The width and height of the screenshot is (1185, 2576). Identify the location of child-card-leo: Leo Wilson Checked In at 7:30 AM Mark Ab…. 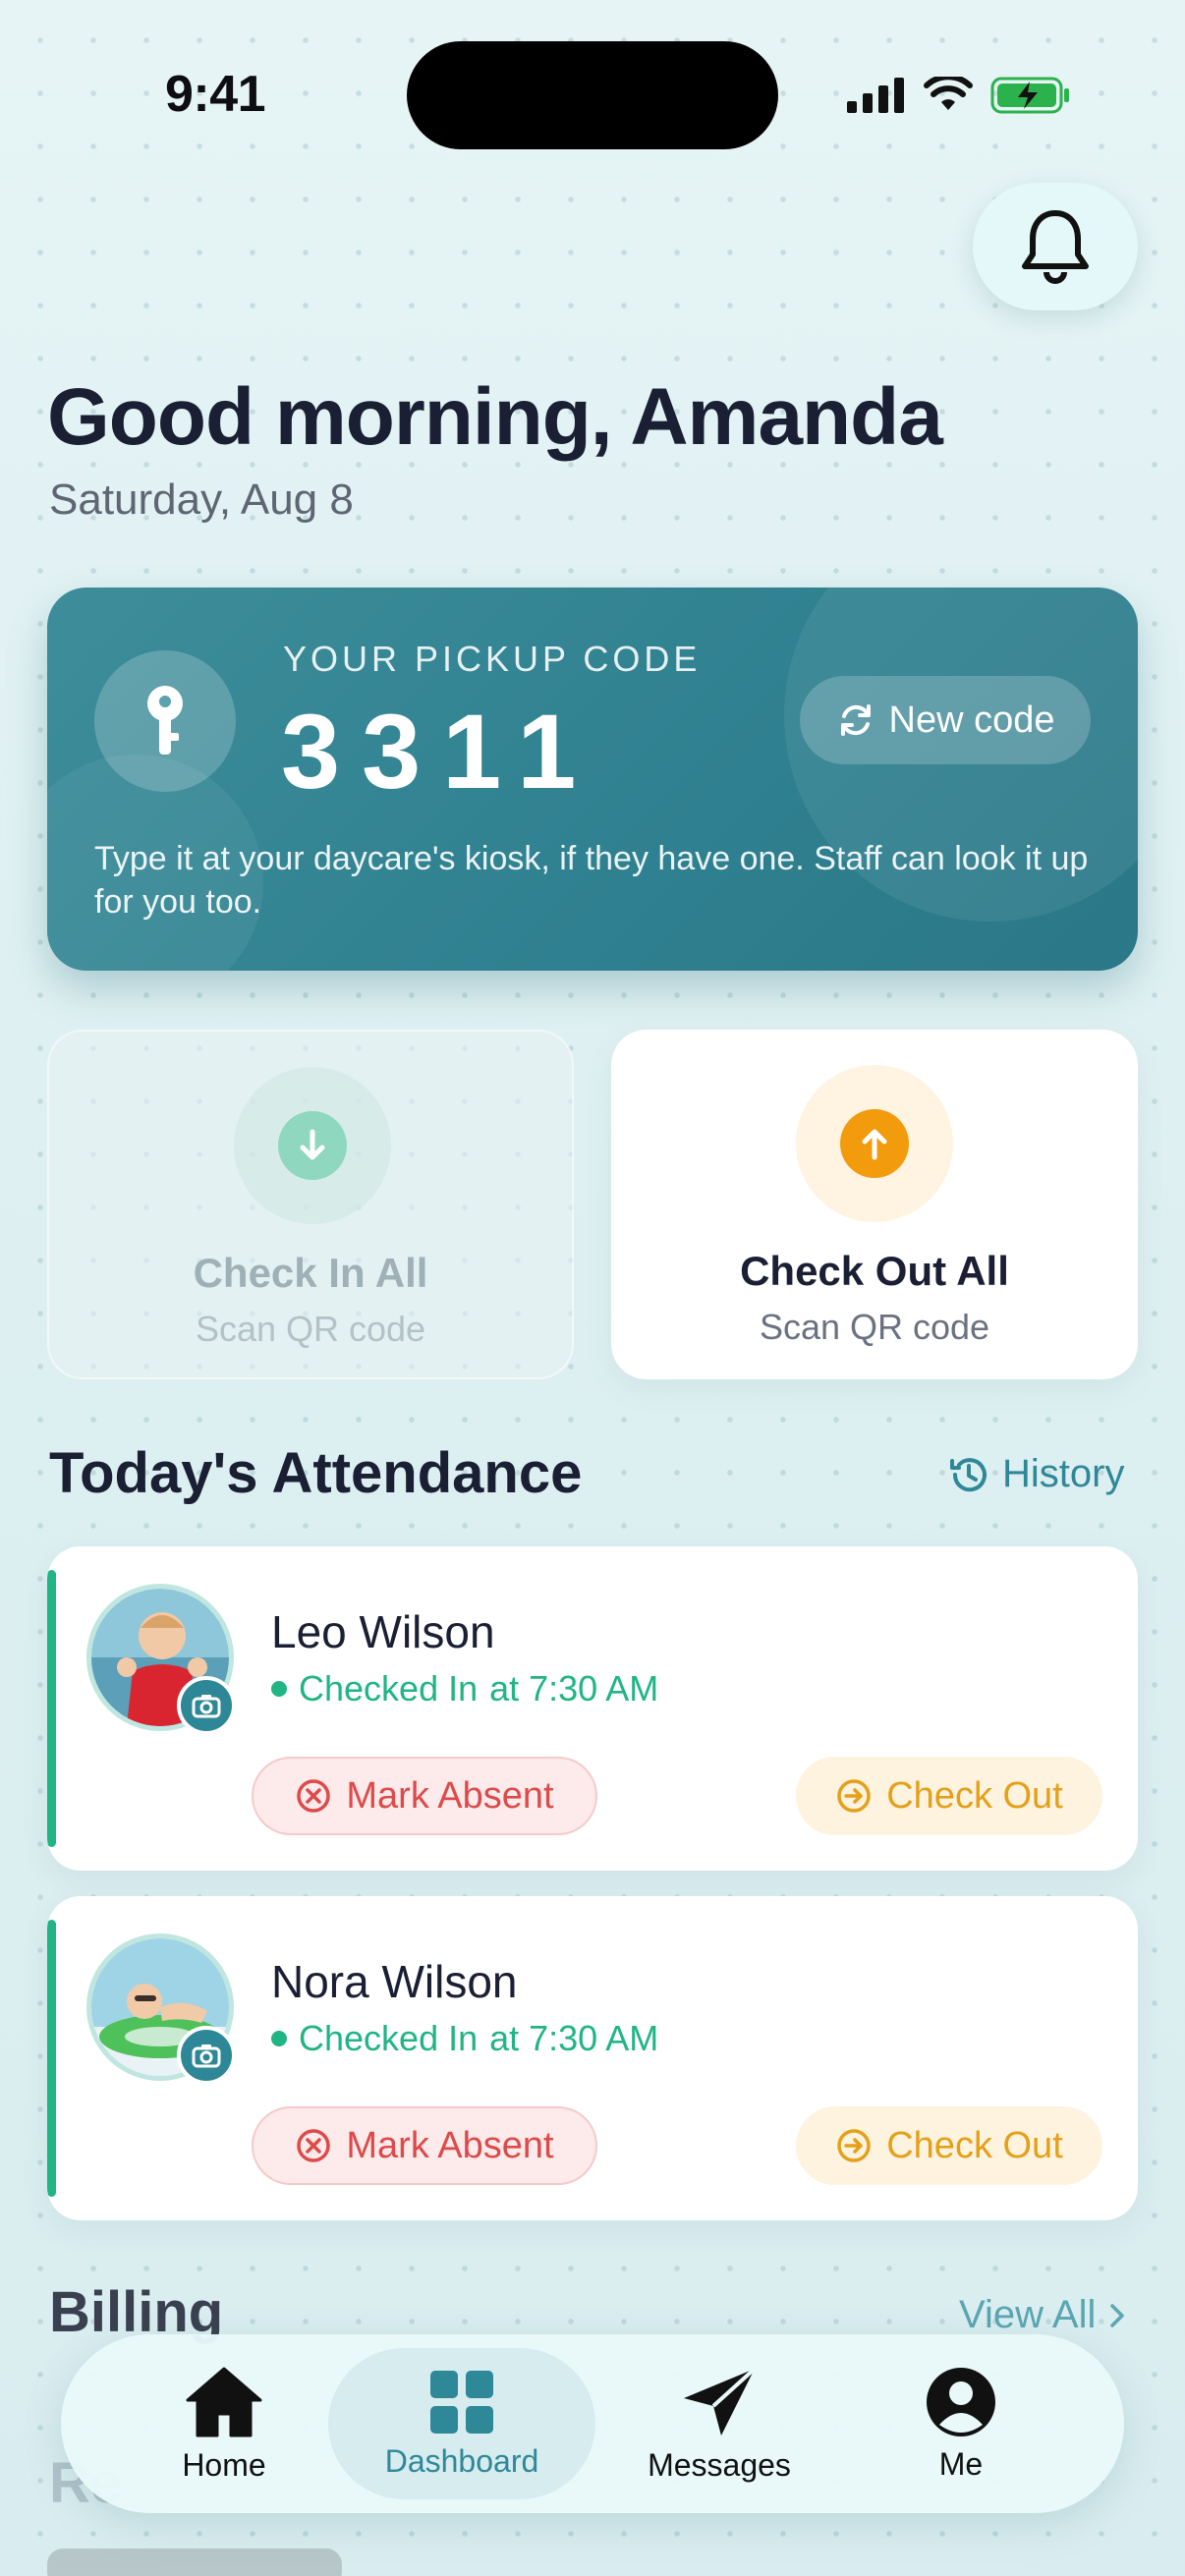
(592, 1708).